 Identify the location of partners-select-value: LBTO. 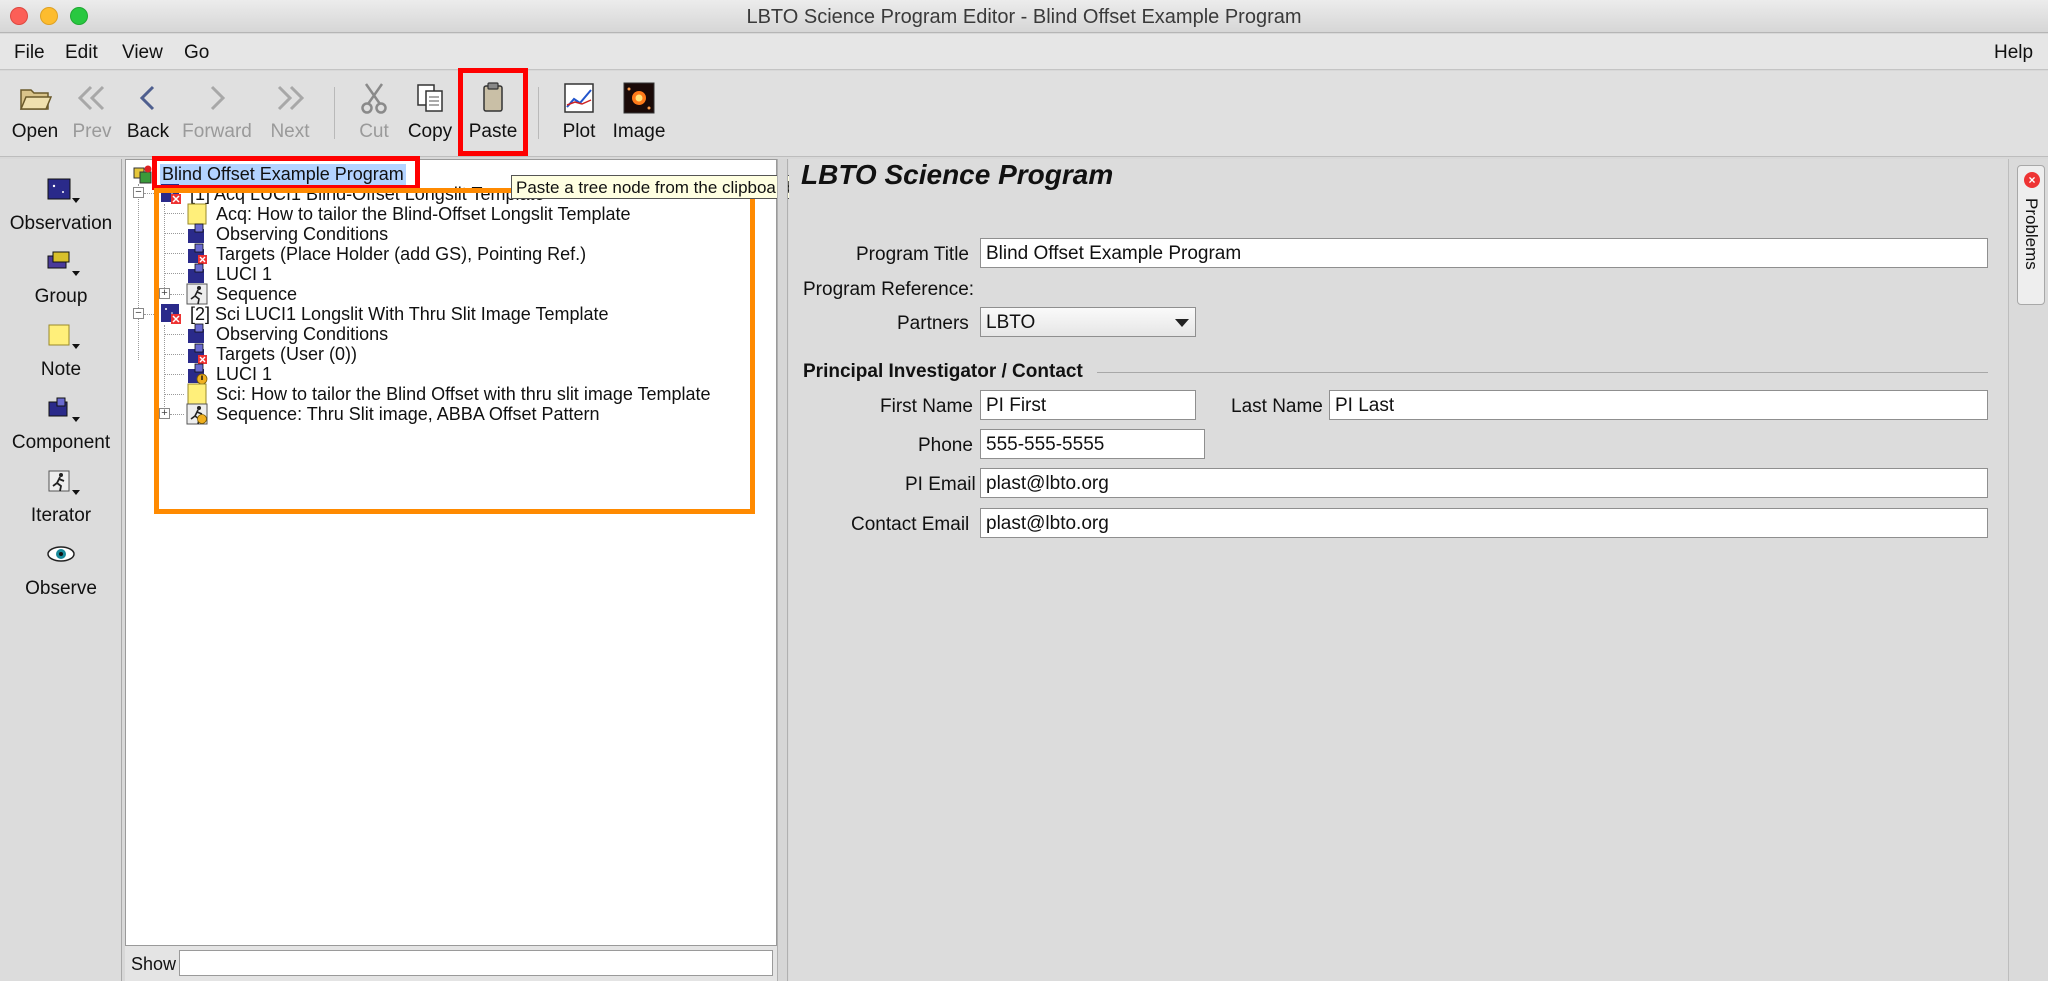
(1011, 322).